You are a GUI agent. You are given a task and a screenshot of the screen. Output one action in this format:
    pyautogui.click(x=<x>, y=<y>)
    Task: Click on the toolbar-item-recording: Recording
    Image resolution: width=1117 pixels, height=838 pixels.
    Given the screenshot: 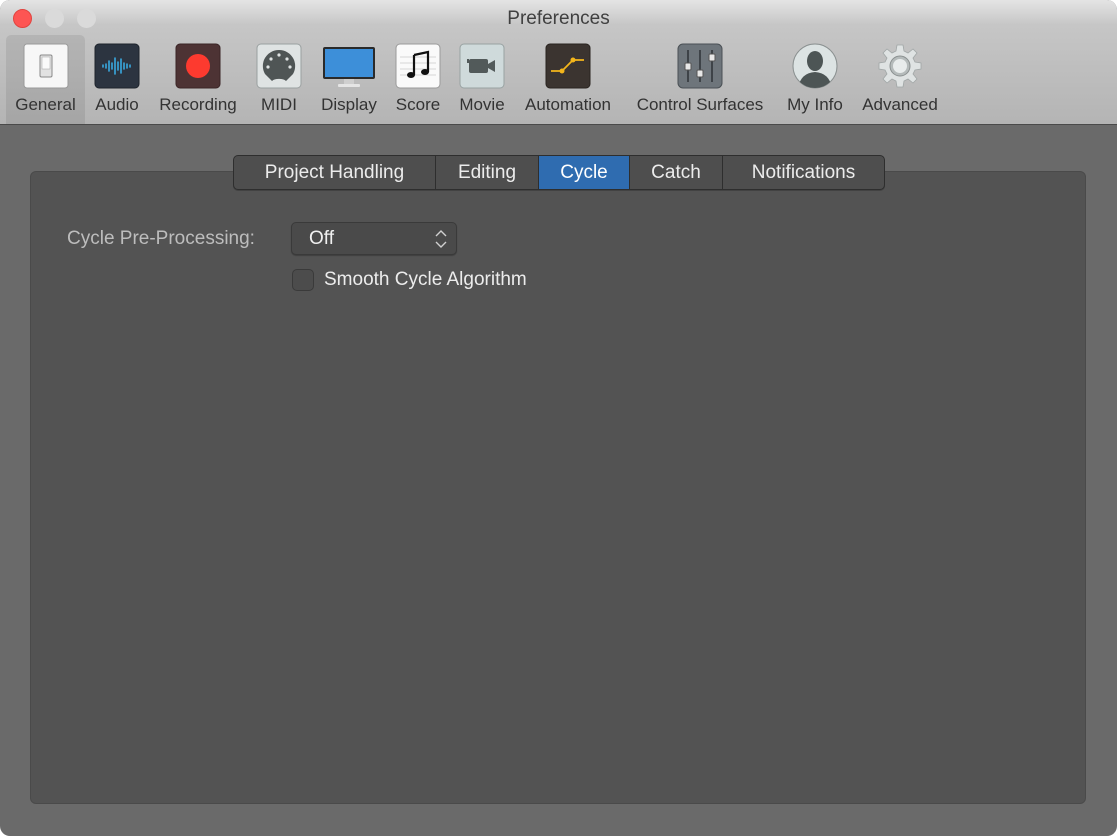 What is the action you would take?
    pyautogui.click(x=198, y=79)
    